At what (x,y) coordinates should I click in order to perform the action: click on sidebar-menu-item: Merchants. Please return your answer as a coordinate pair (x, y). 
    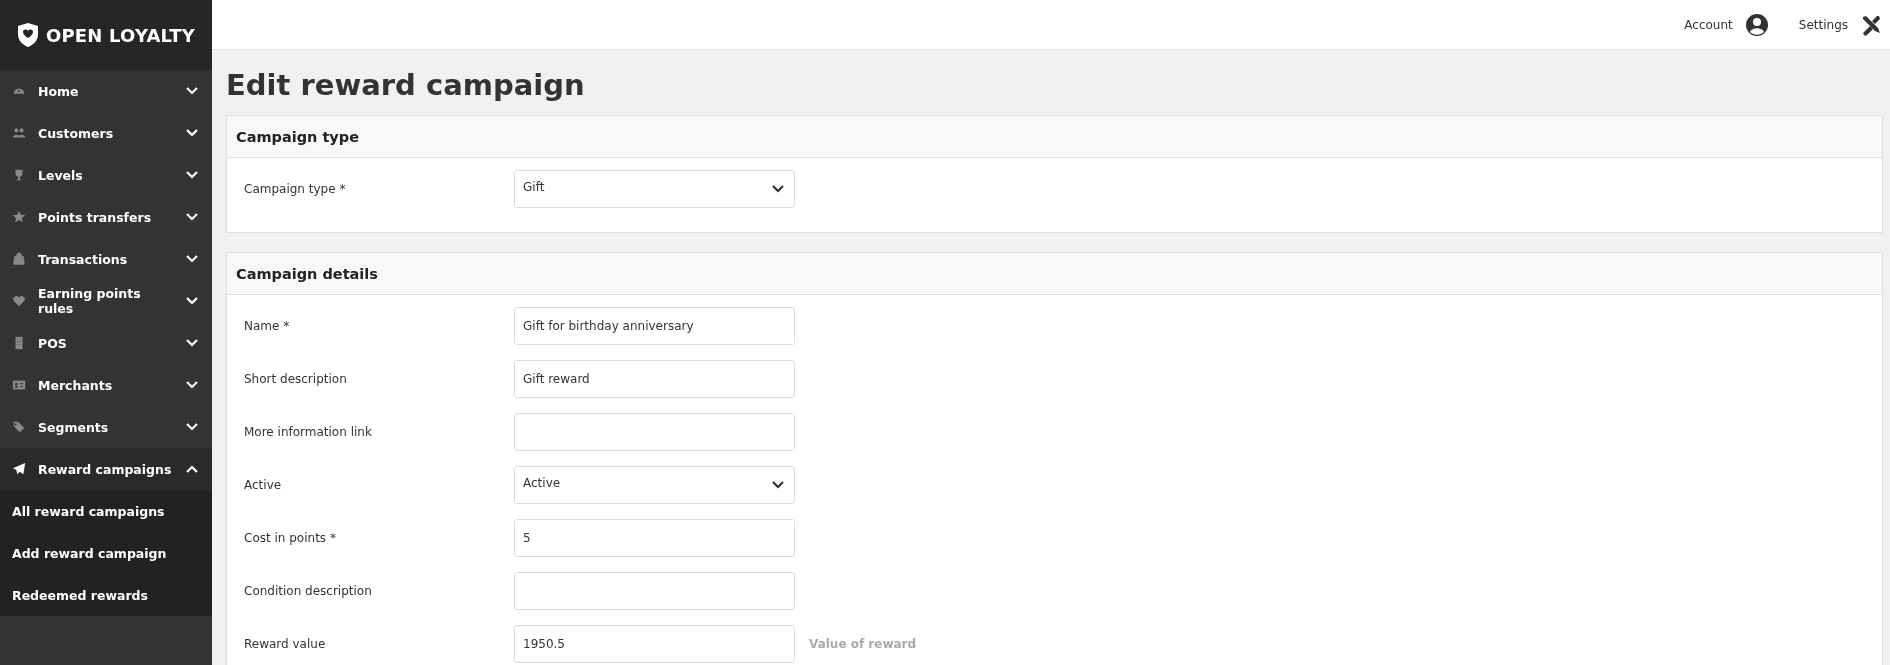
    Looking at the image, I should click on (106, 385).